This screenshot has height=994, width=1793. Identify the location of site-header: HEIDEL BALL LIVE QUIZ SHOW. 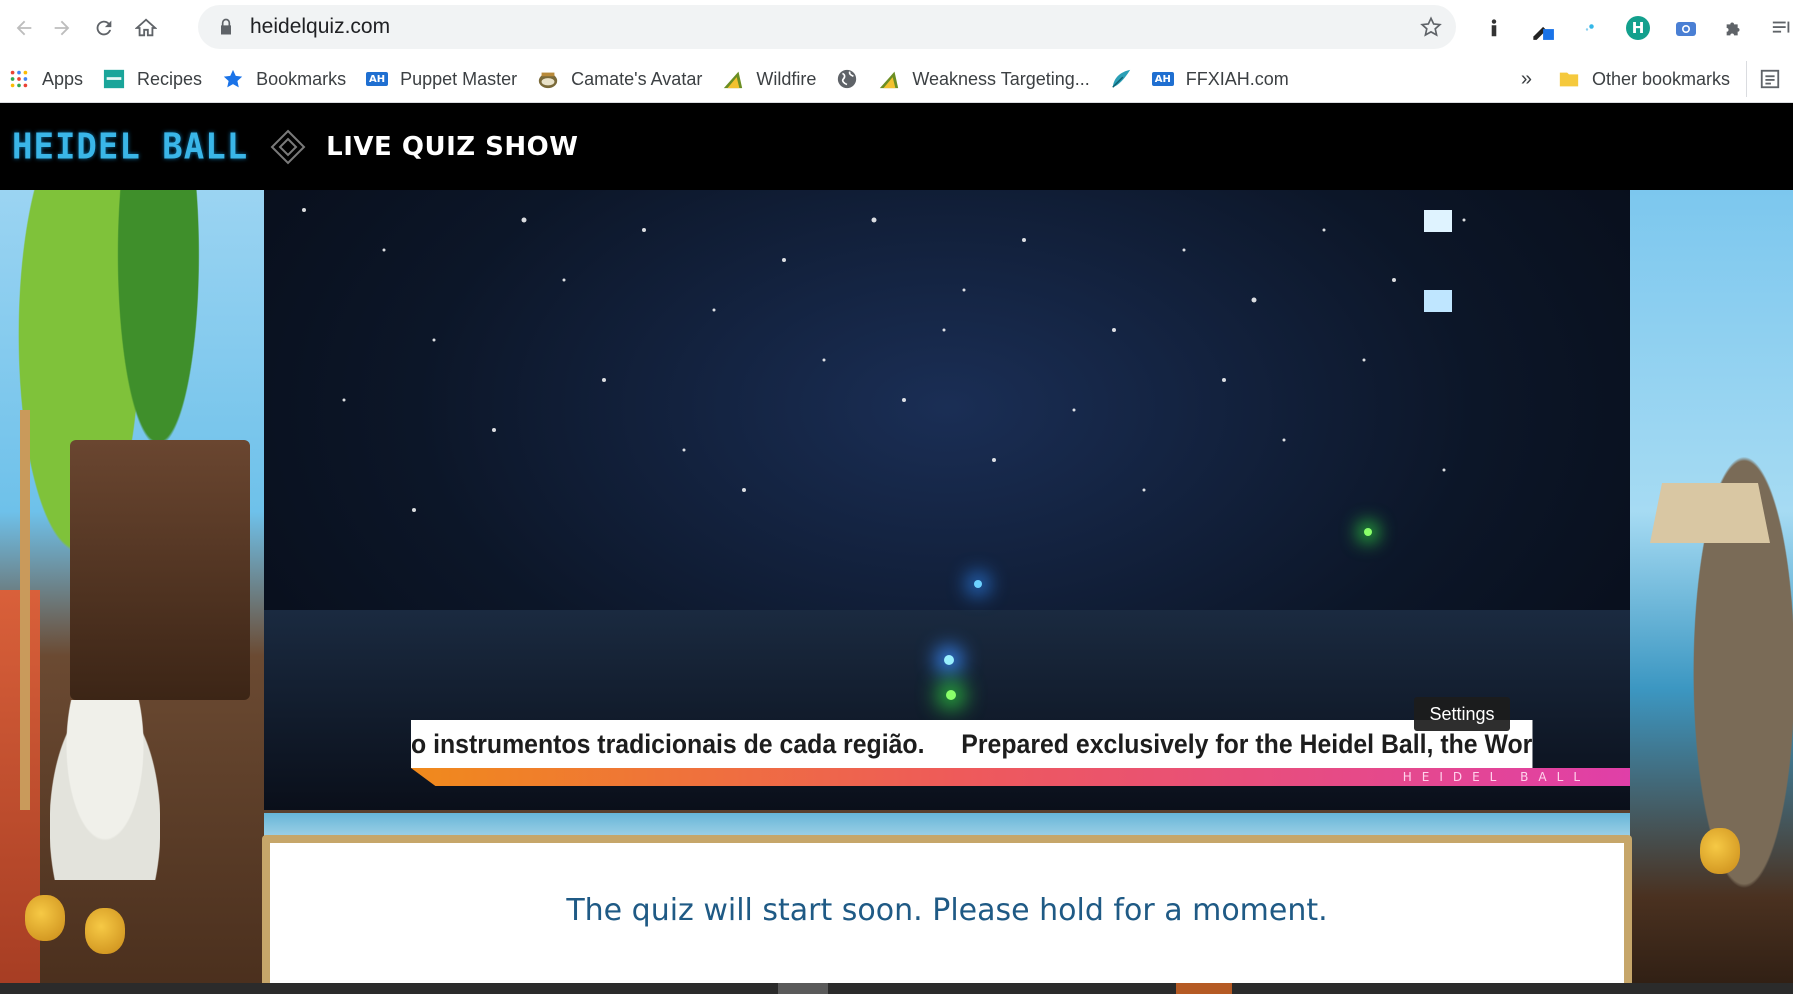
(896, 146).